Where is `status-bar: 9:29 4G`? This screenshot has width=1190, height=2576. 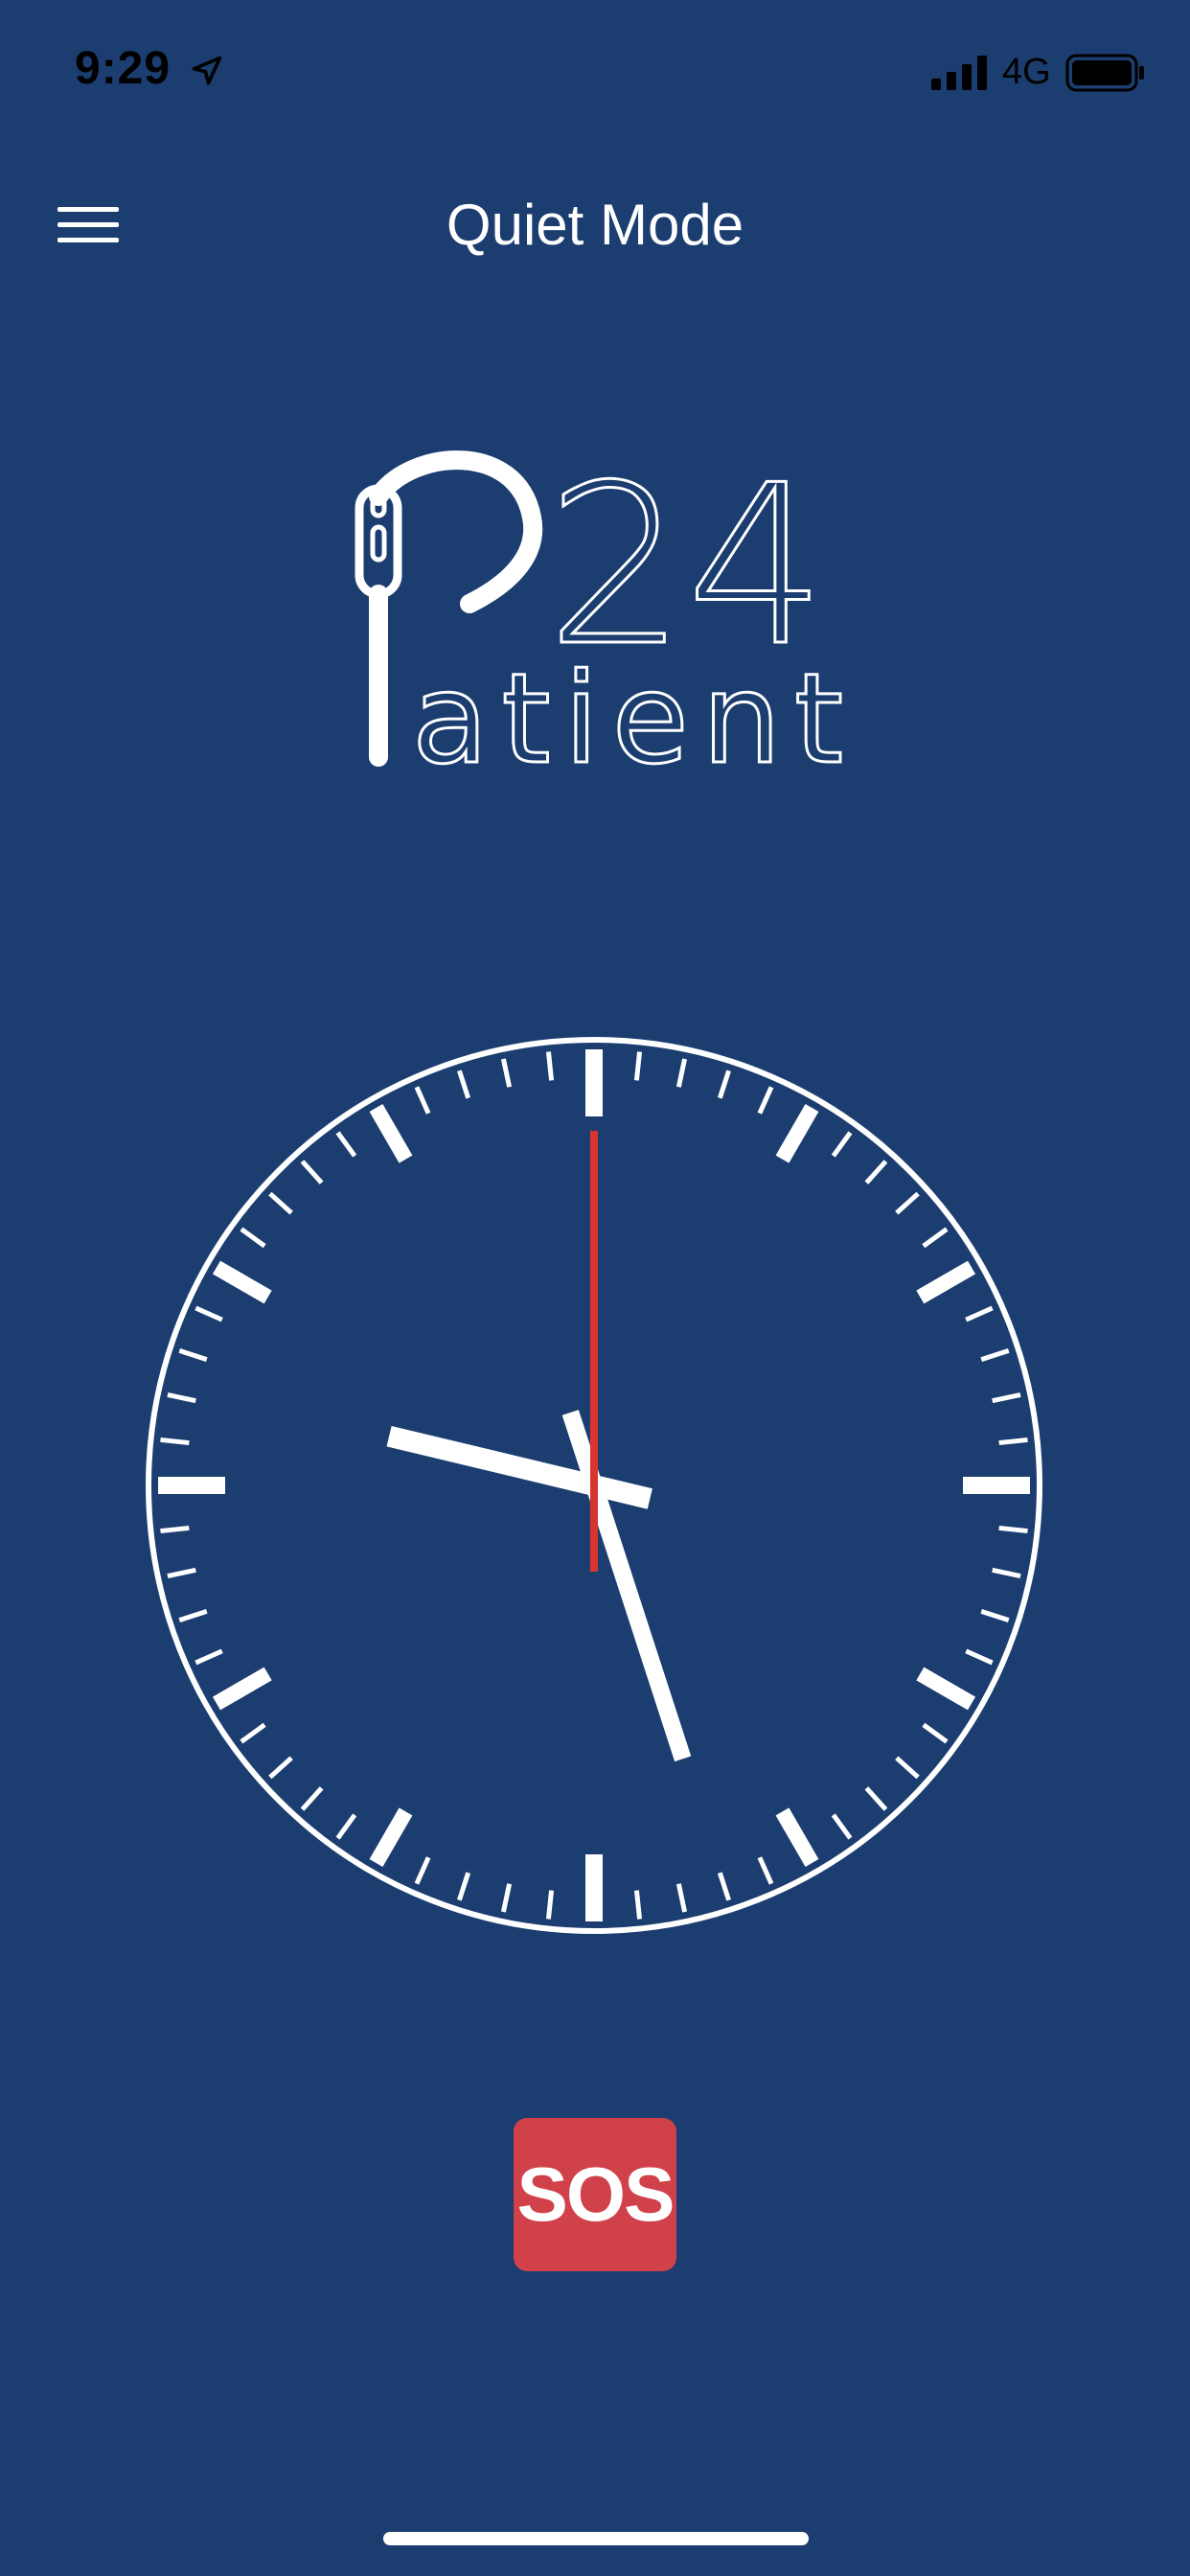 status-bar: 9:29 4G is located at coordinates (595, 72).